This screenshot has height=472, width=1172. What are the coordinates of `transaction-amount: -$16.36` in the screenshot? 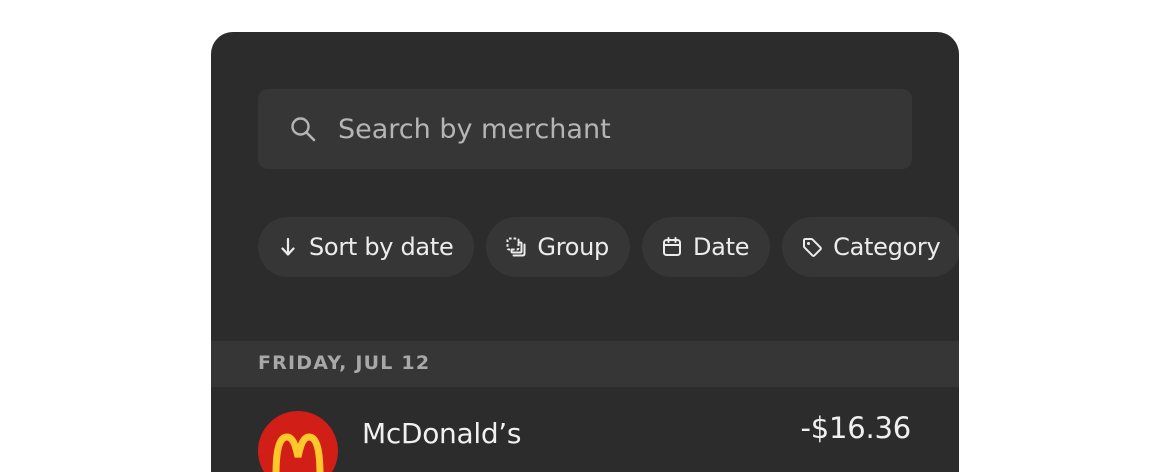 It's located at (855, 428).